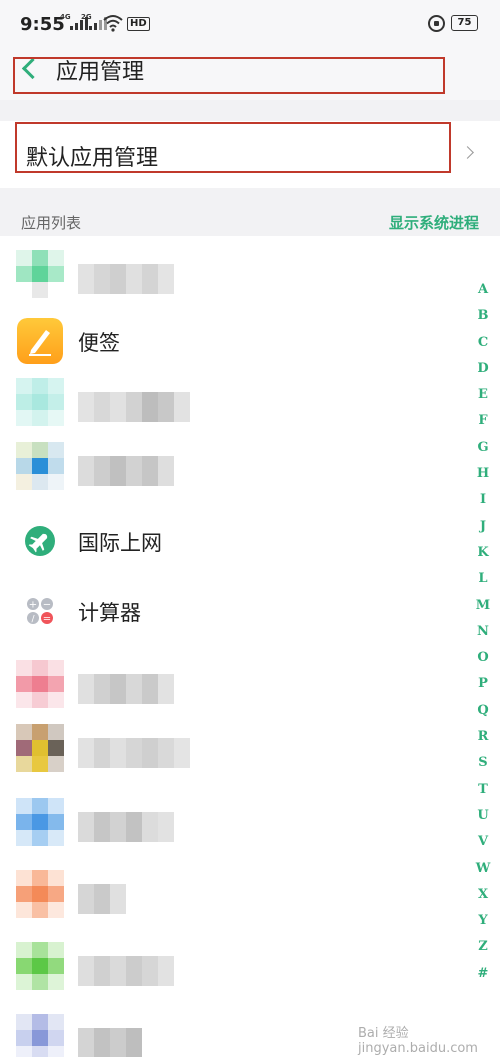  Describe the element at coordinates (51, 223) in the screenshot. I see `app-list-label: 应用列表` at that location.